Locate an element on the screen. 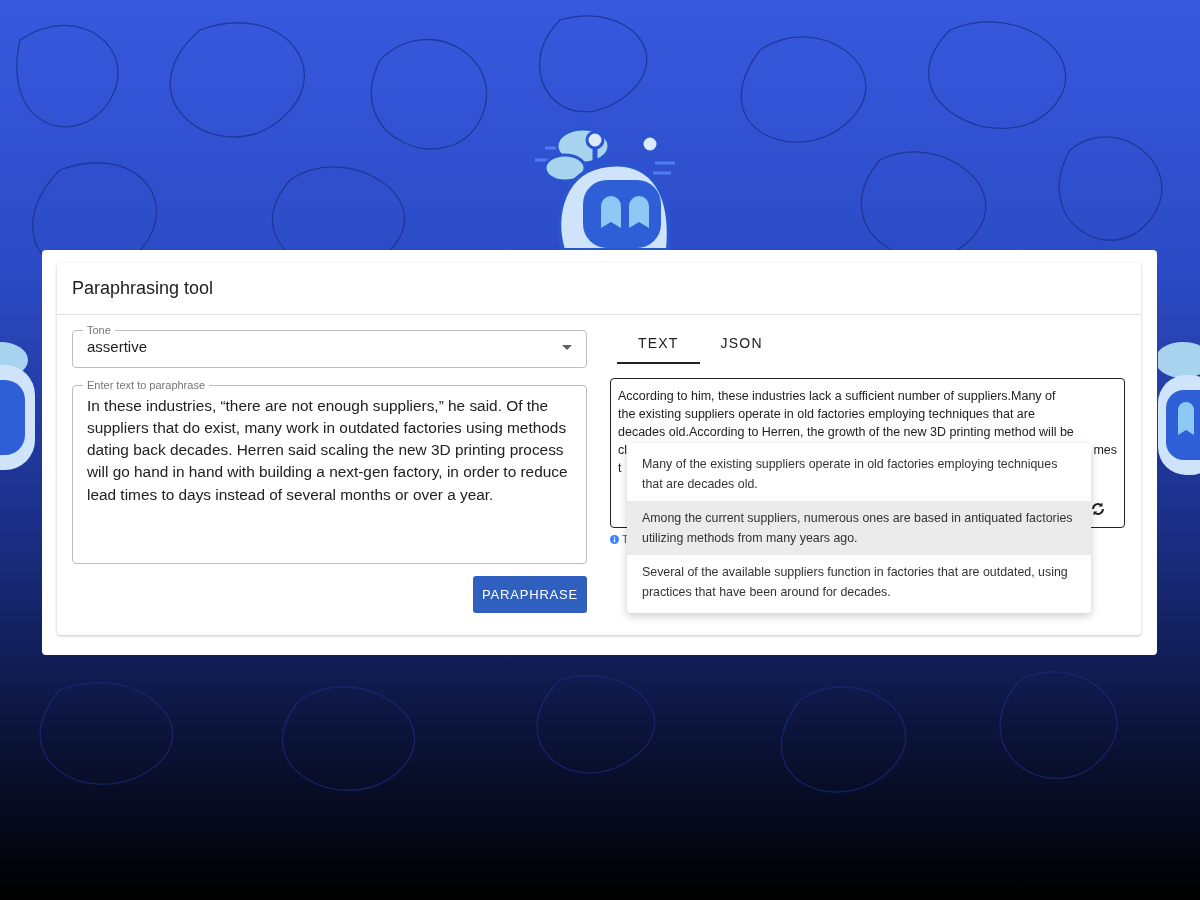 This screenshot has height=900, width=1200. suggestion-item: Many of the existing suppliers operate in old factories employing techniques that are decades old. is located at coordinates (859, 474).